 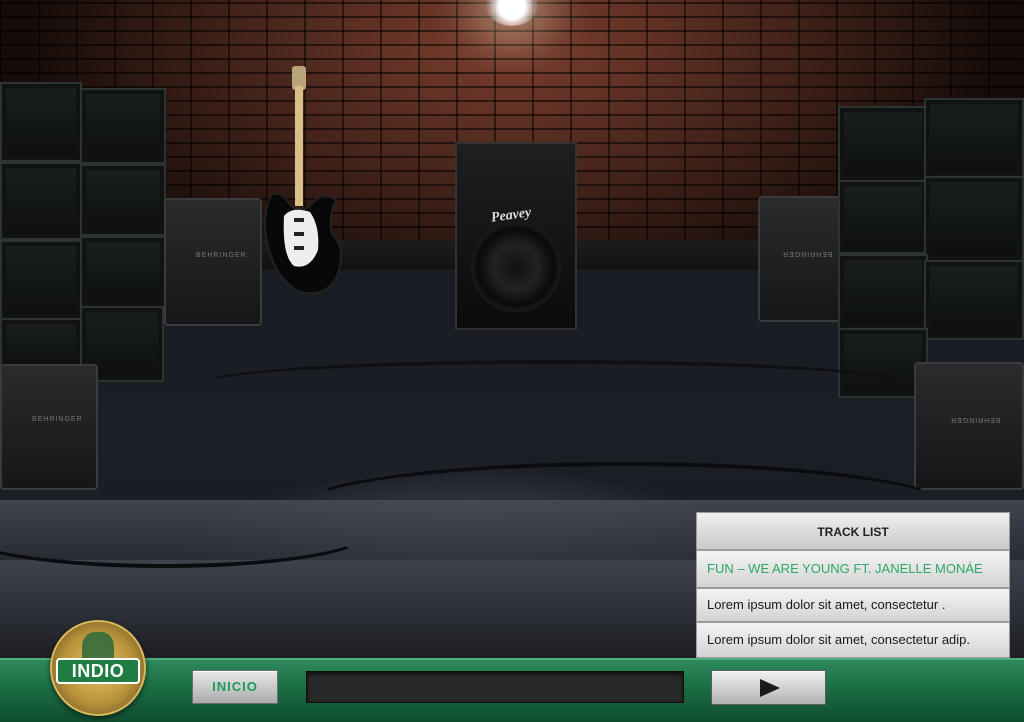 What do you see at coordinates (495, 687) in the screenshot?
I see `progress-bar` at bounding box center [495, 687].